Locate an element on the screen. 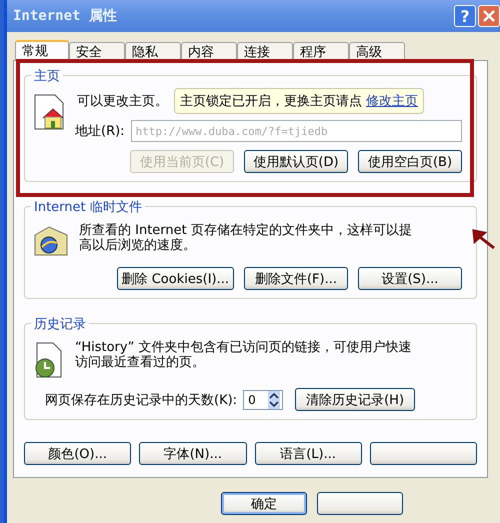 Image resolution: width=500 pixels, height=523 pixels. days-label: 网页保存在历史记录中的天数(K): is located at coordinates (141, 400).